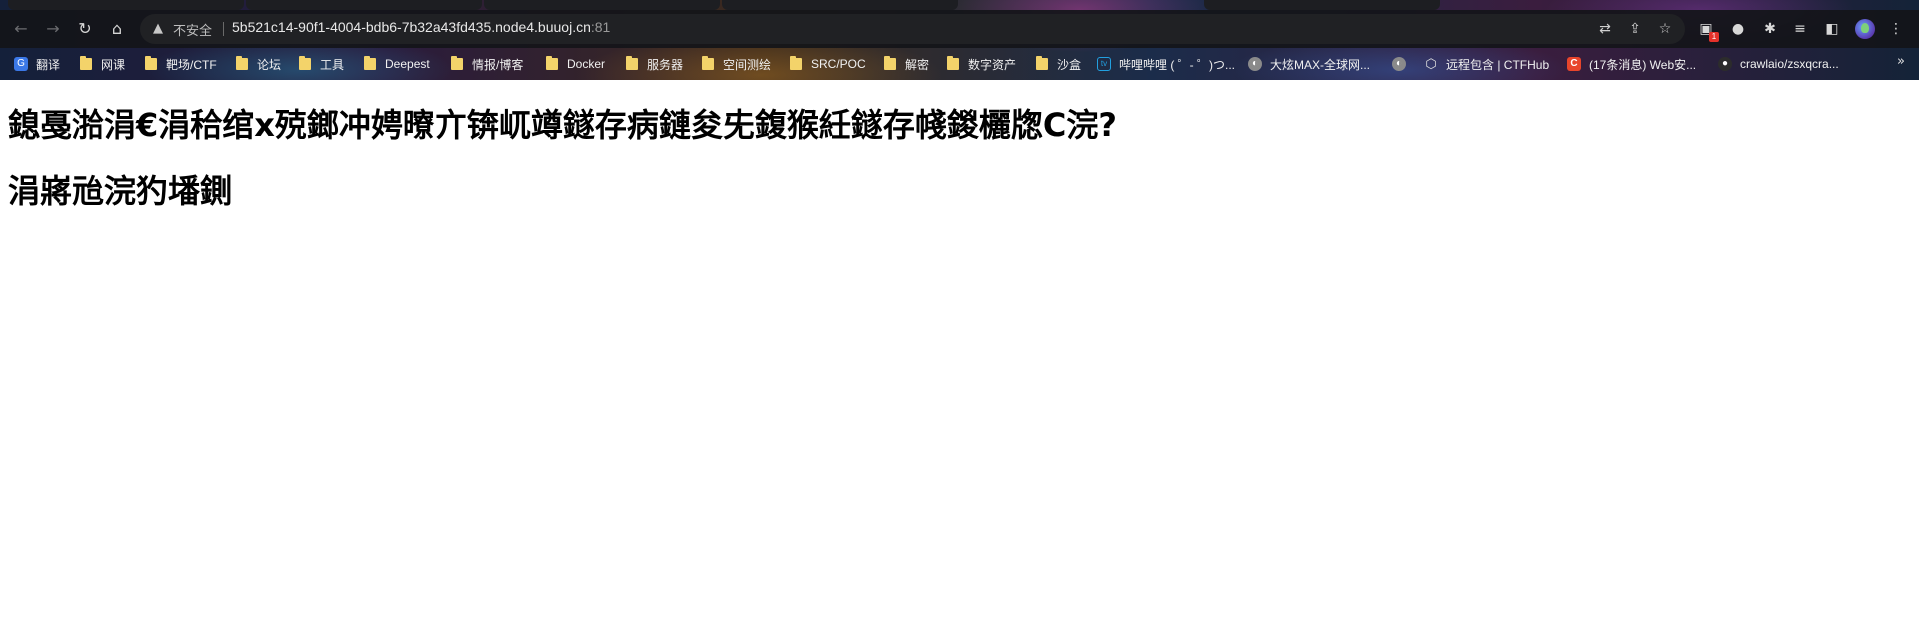  I want to click on bookmark-folder: Docker, so click(575, 64).